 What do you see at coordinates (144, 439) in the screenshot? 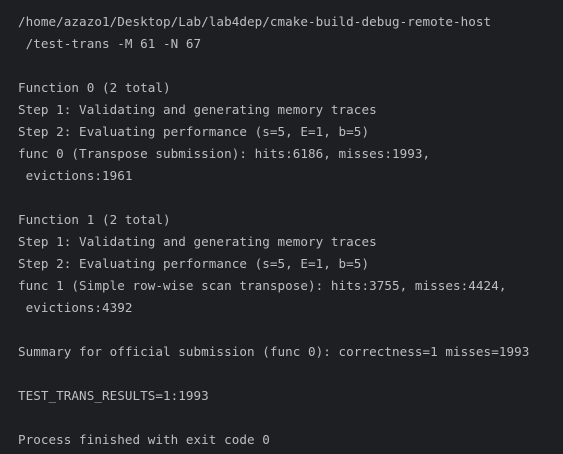
I see `console-line-exit-status: Process finished with exit code 0` at bounding box center [144, 439].